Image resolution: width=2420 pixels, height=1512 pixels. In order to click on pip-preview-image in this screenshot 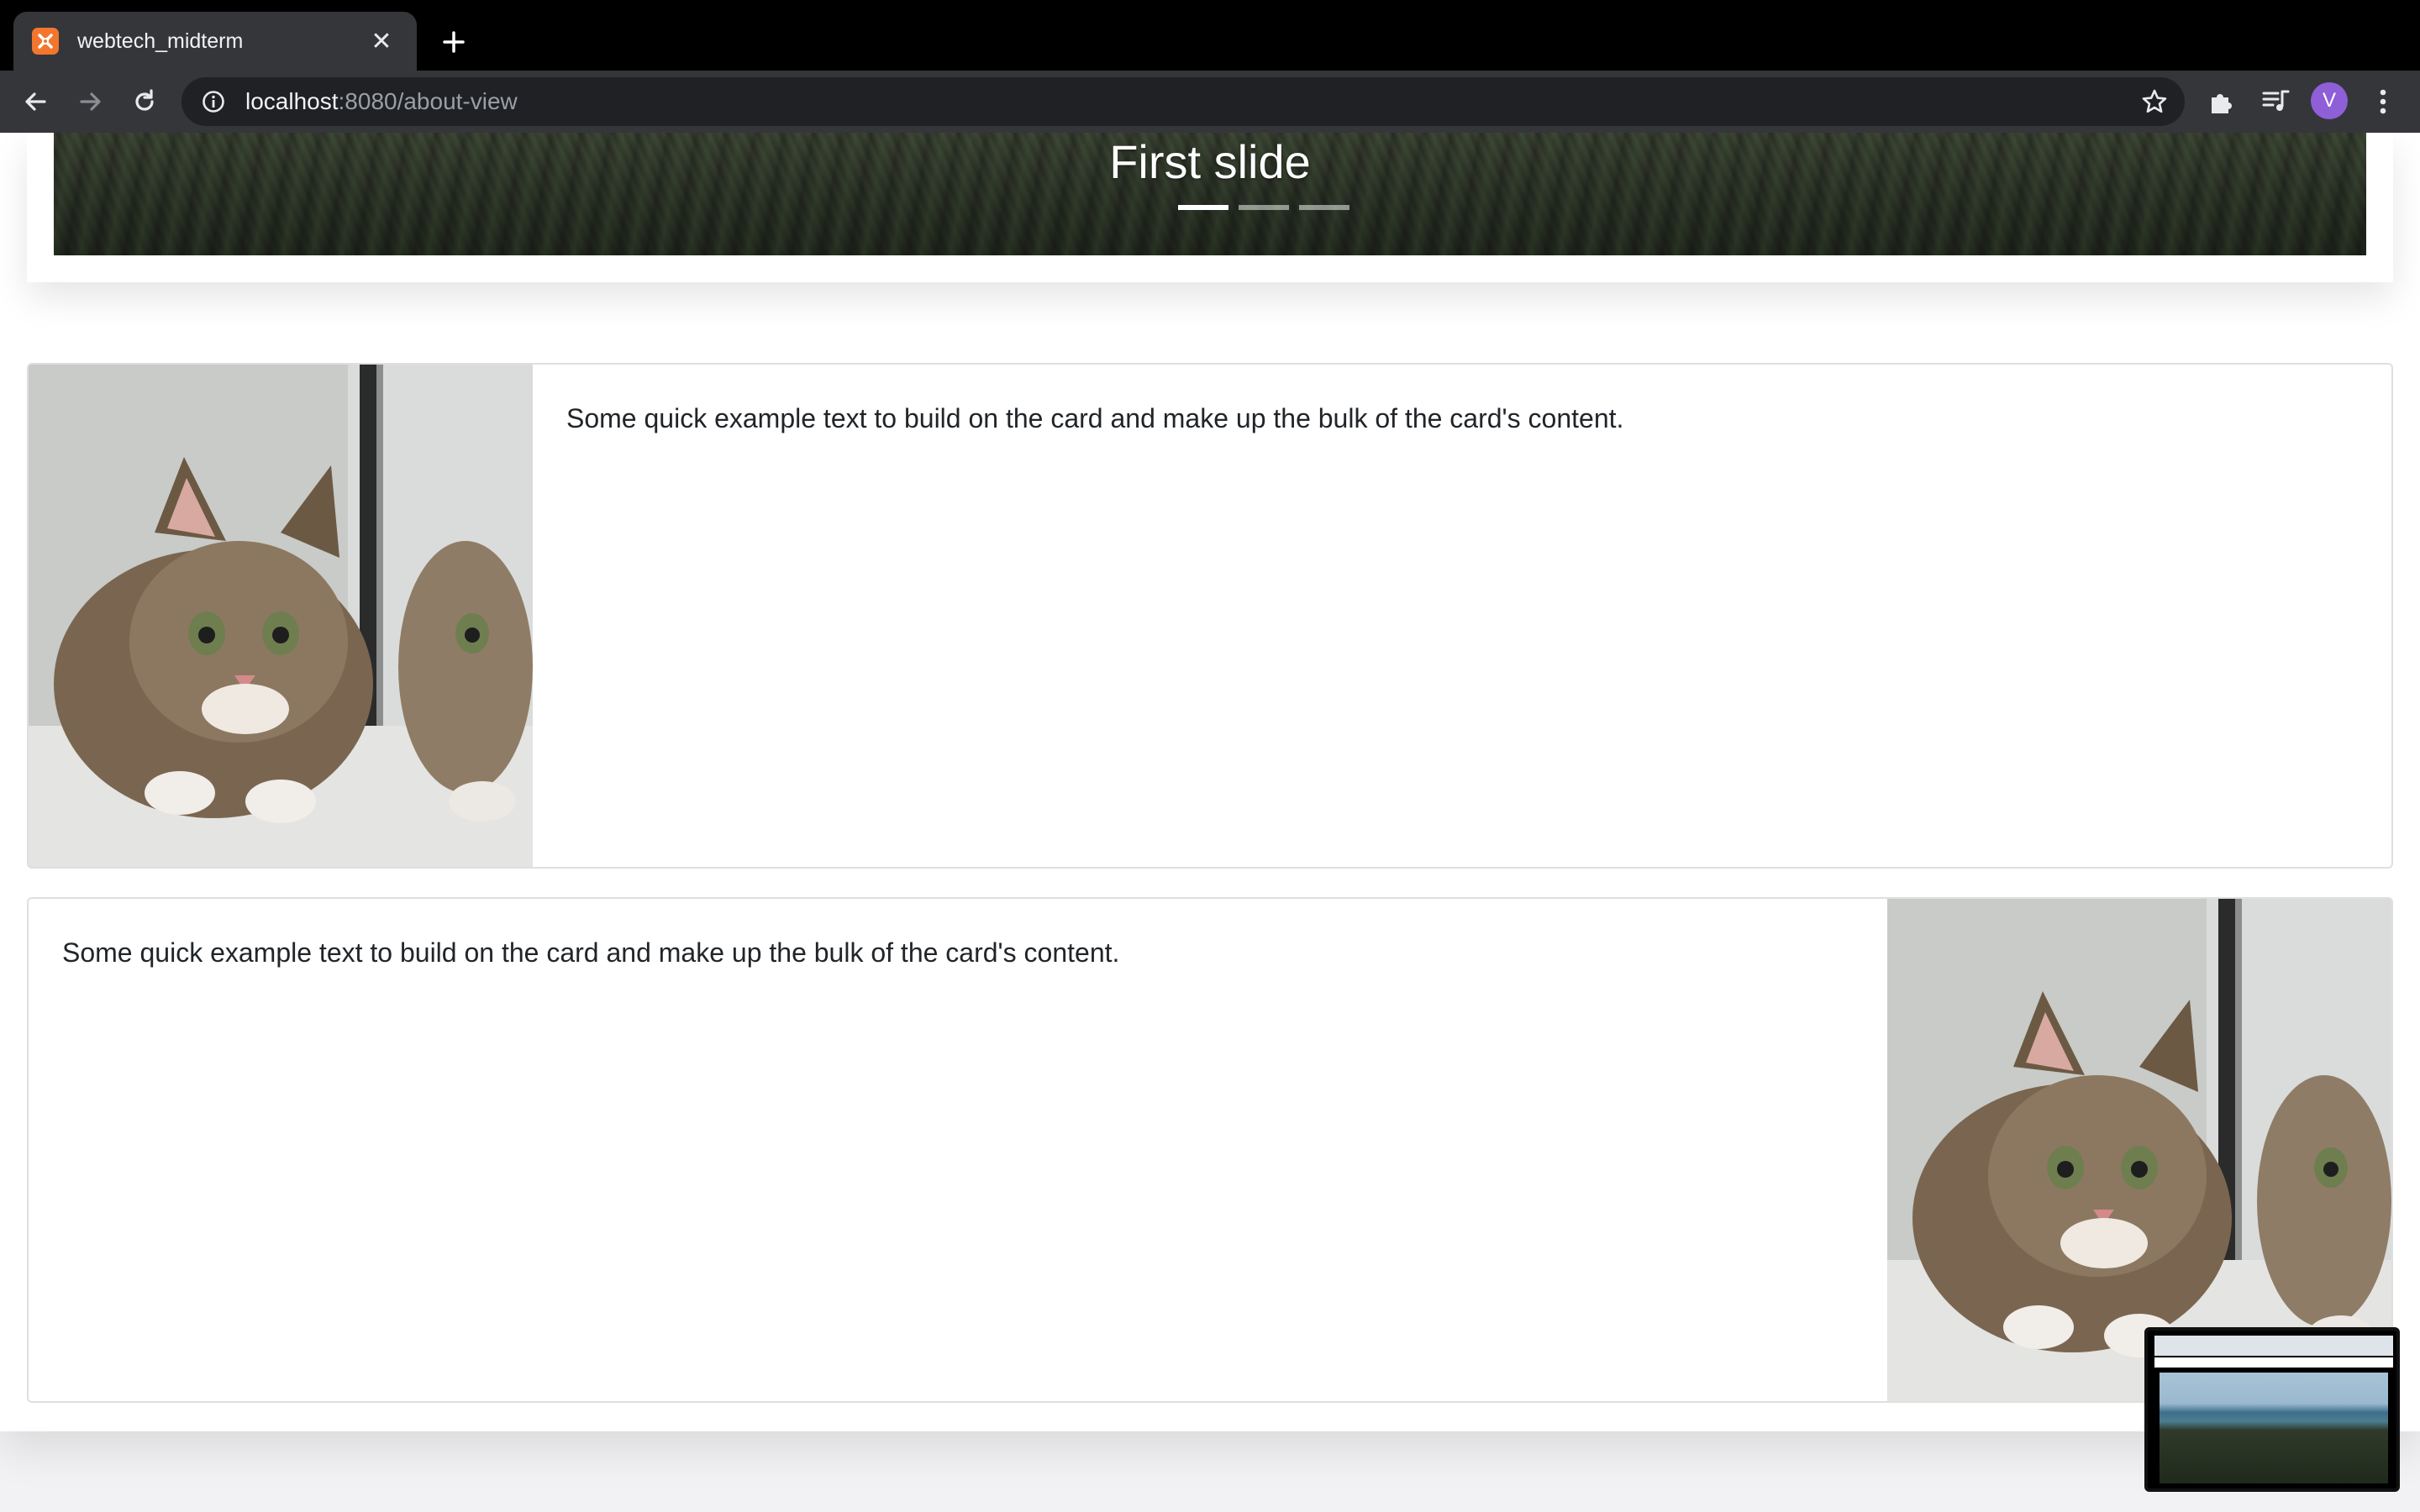, I will do `click(2274, 1428)`.